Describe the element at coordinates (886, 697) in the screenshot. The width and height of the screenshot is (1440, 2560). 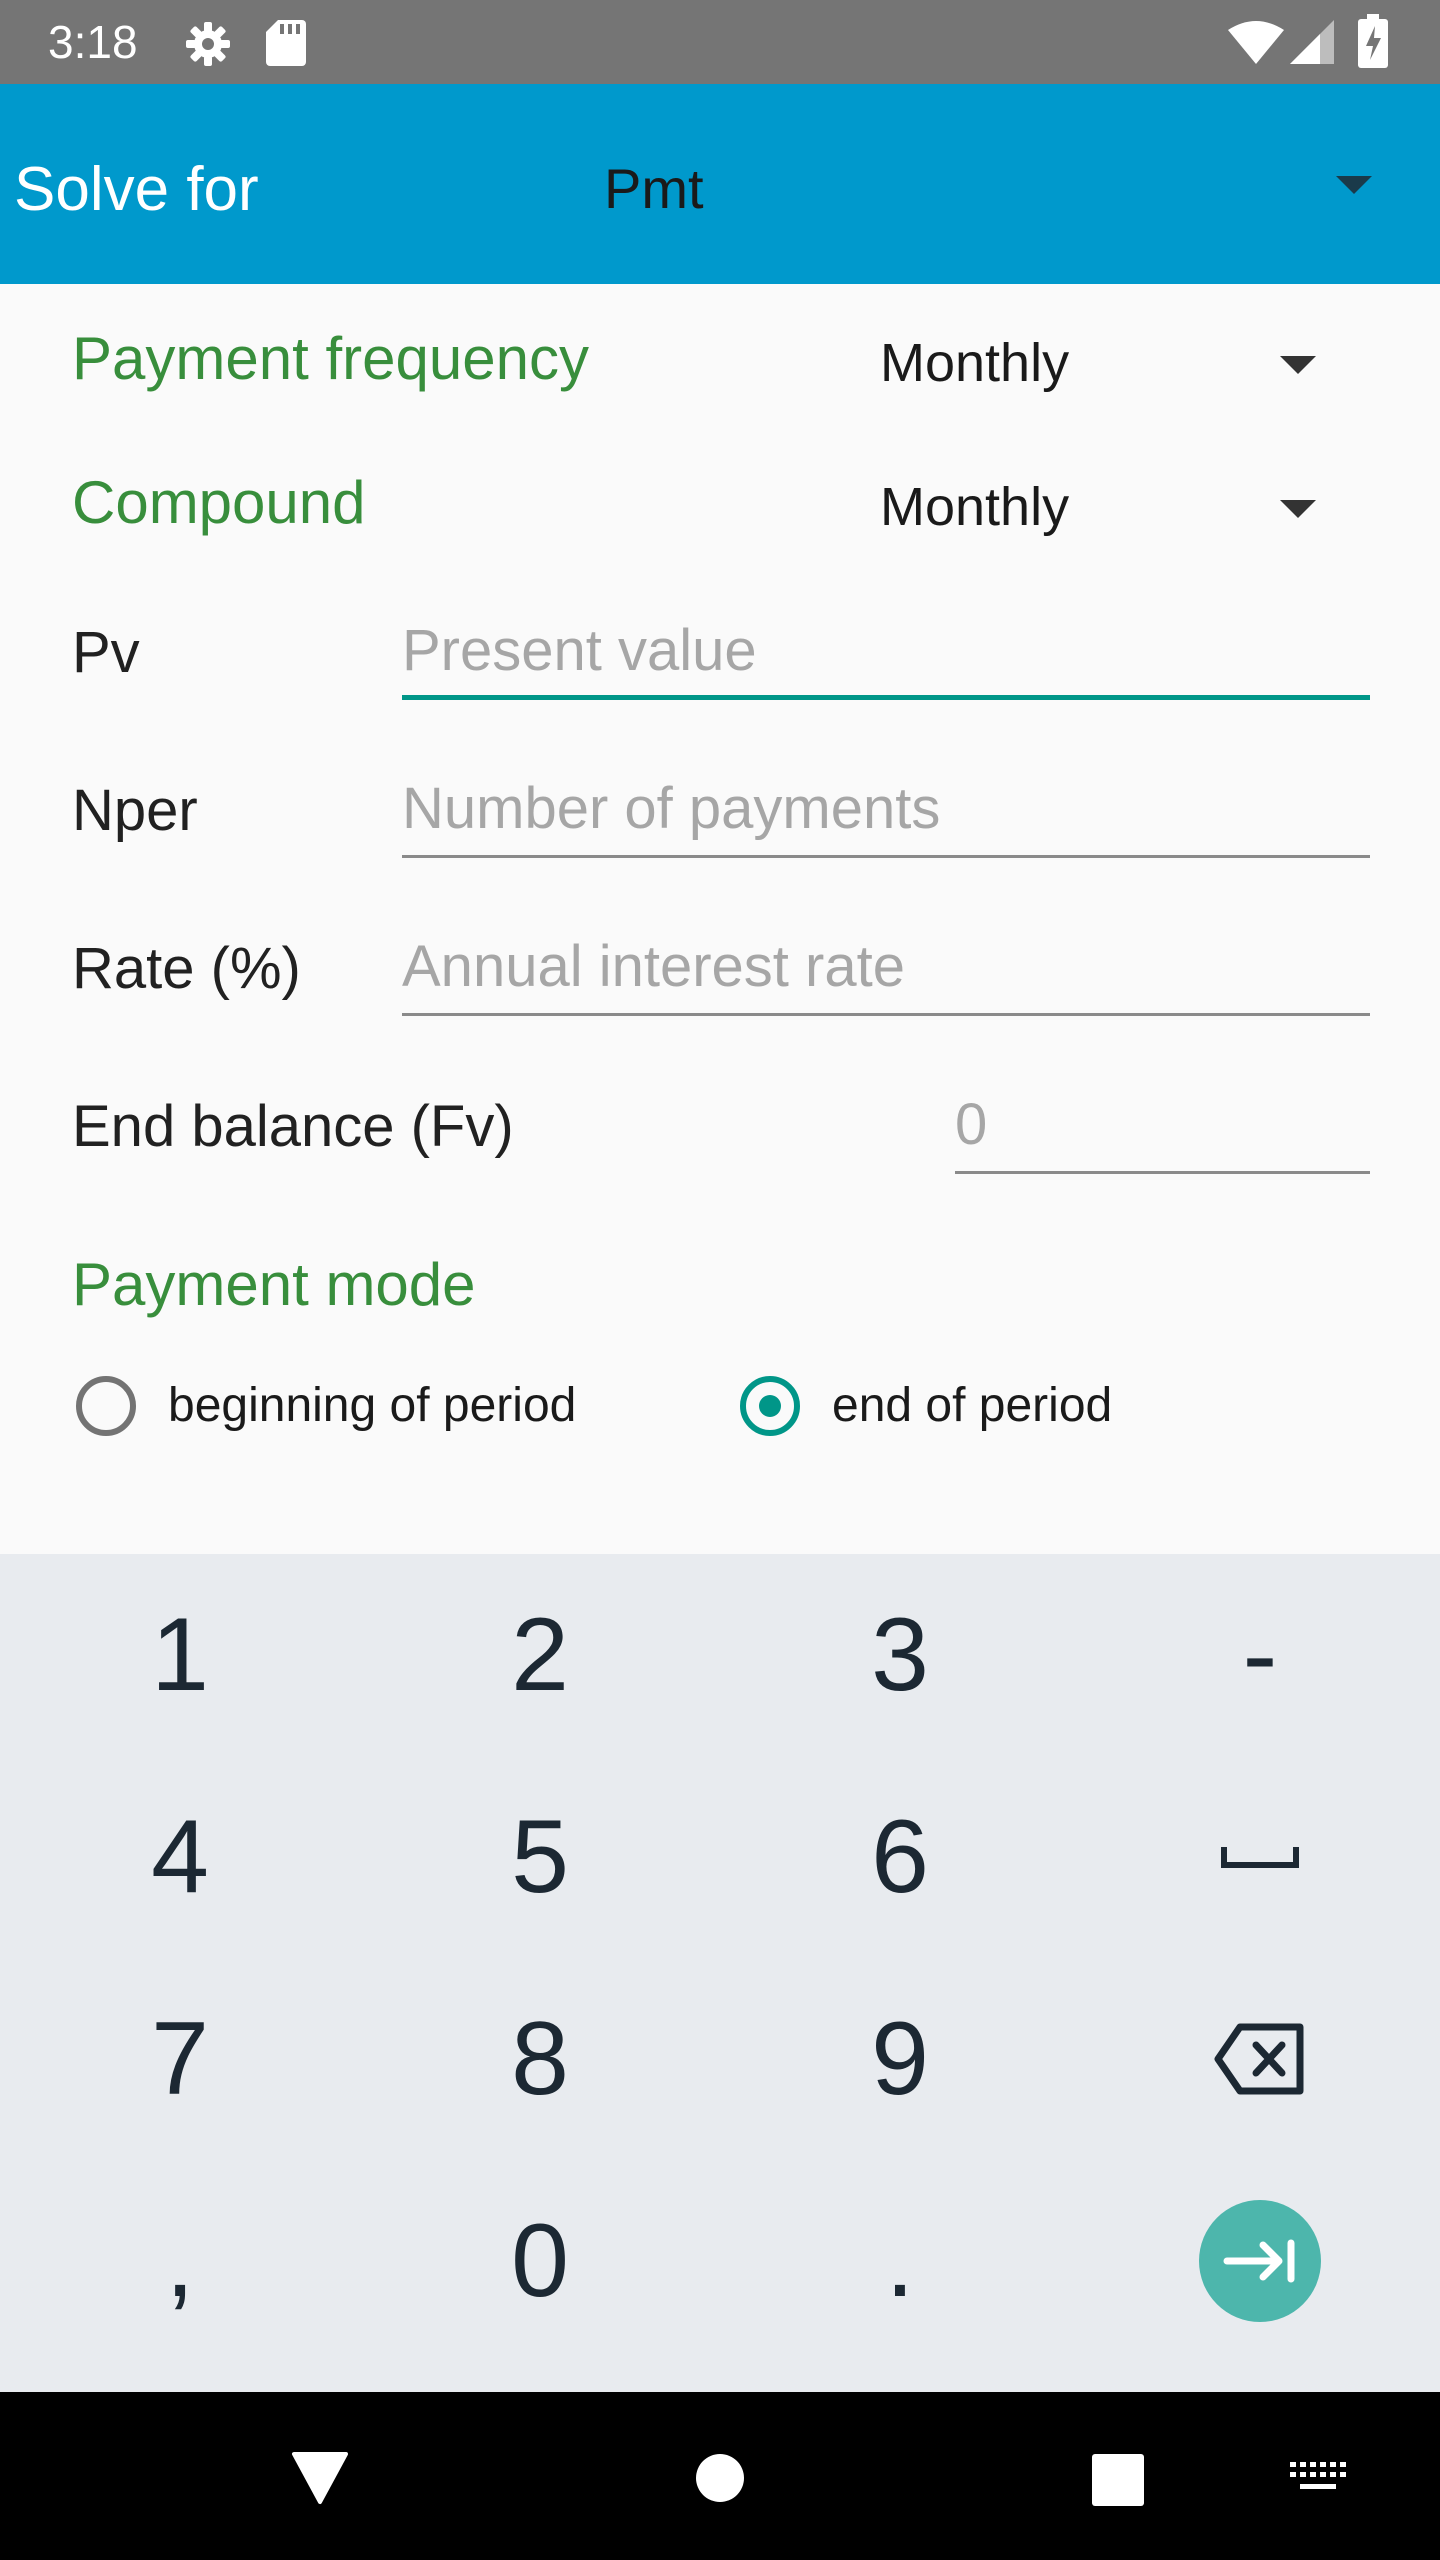
I see `pv-underline` at that location.